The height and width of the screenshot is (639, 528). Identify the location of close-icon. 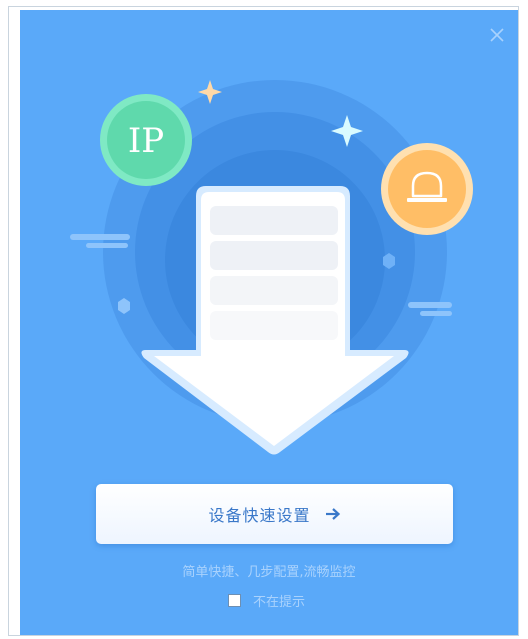
(497, 35).